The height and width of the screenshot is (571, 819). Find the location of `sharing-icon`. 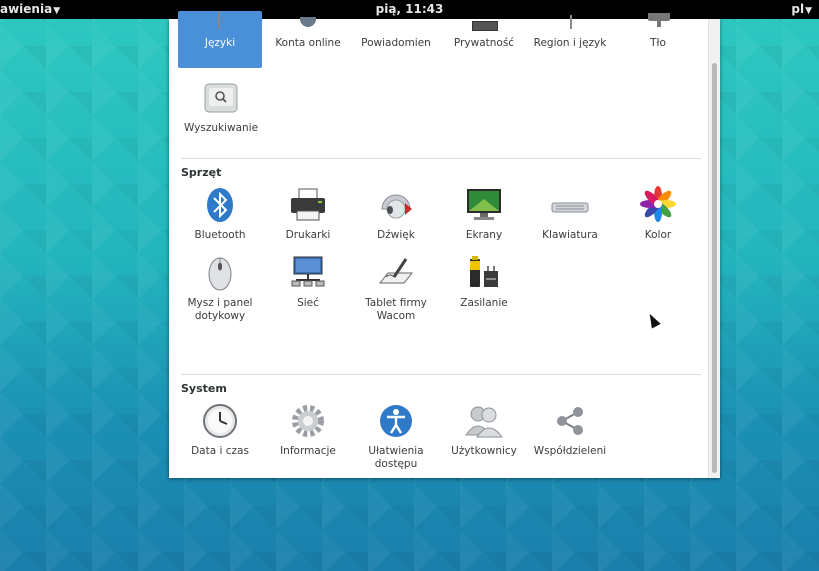

sharing-icon is located at coordinates (570, 421).